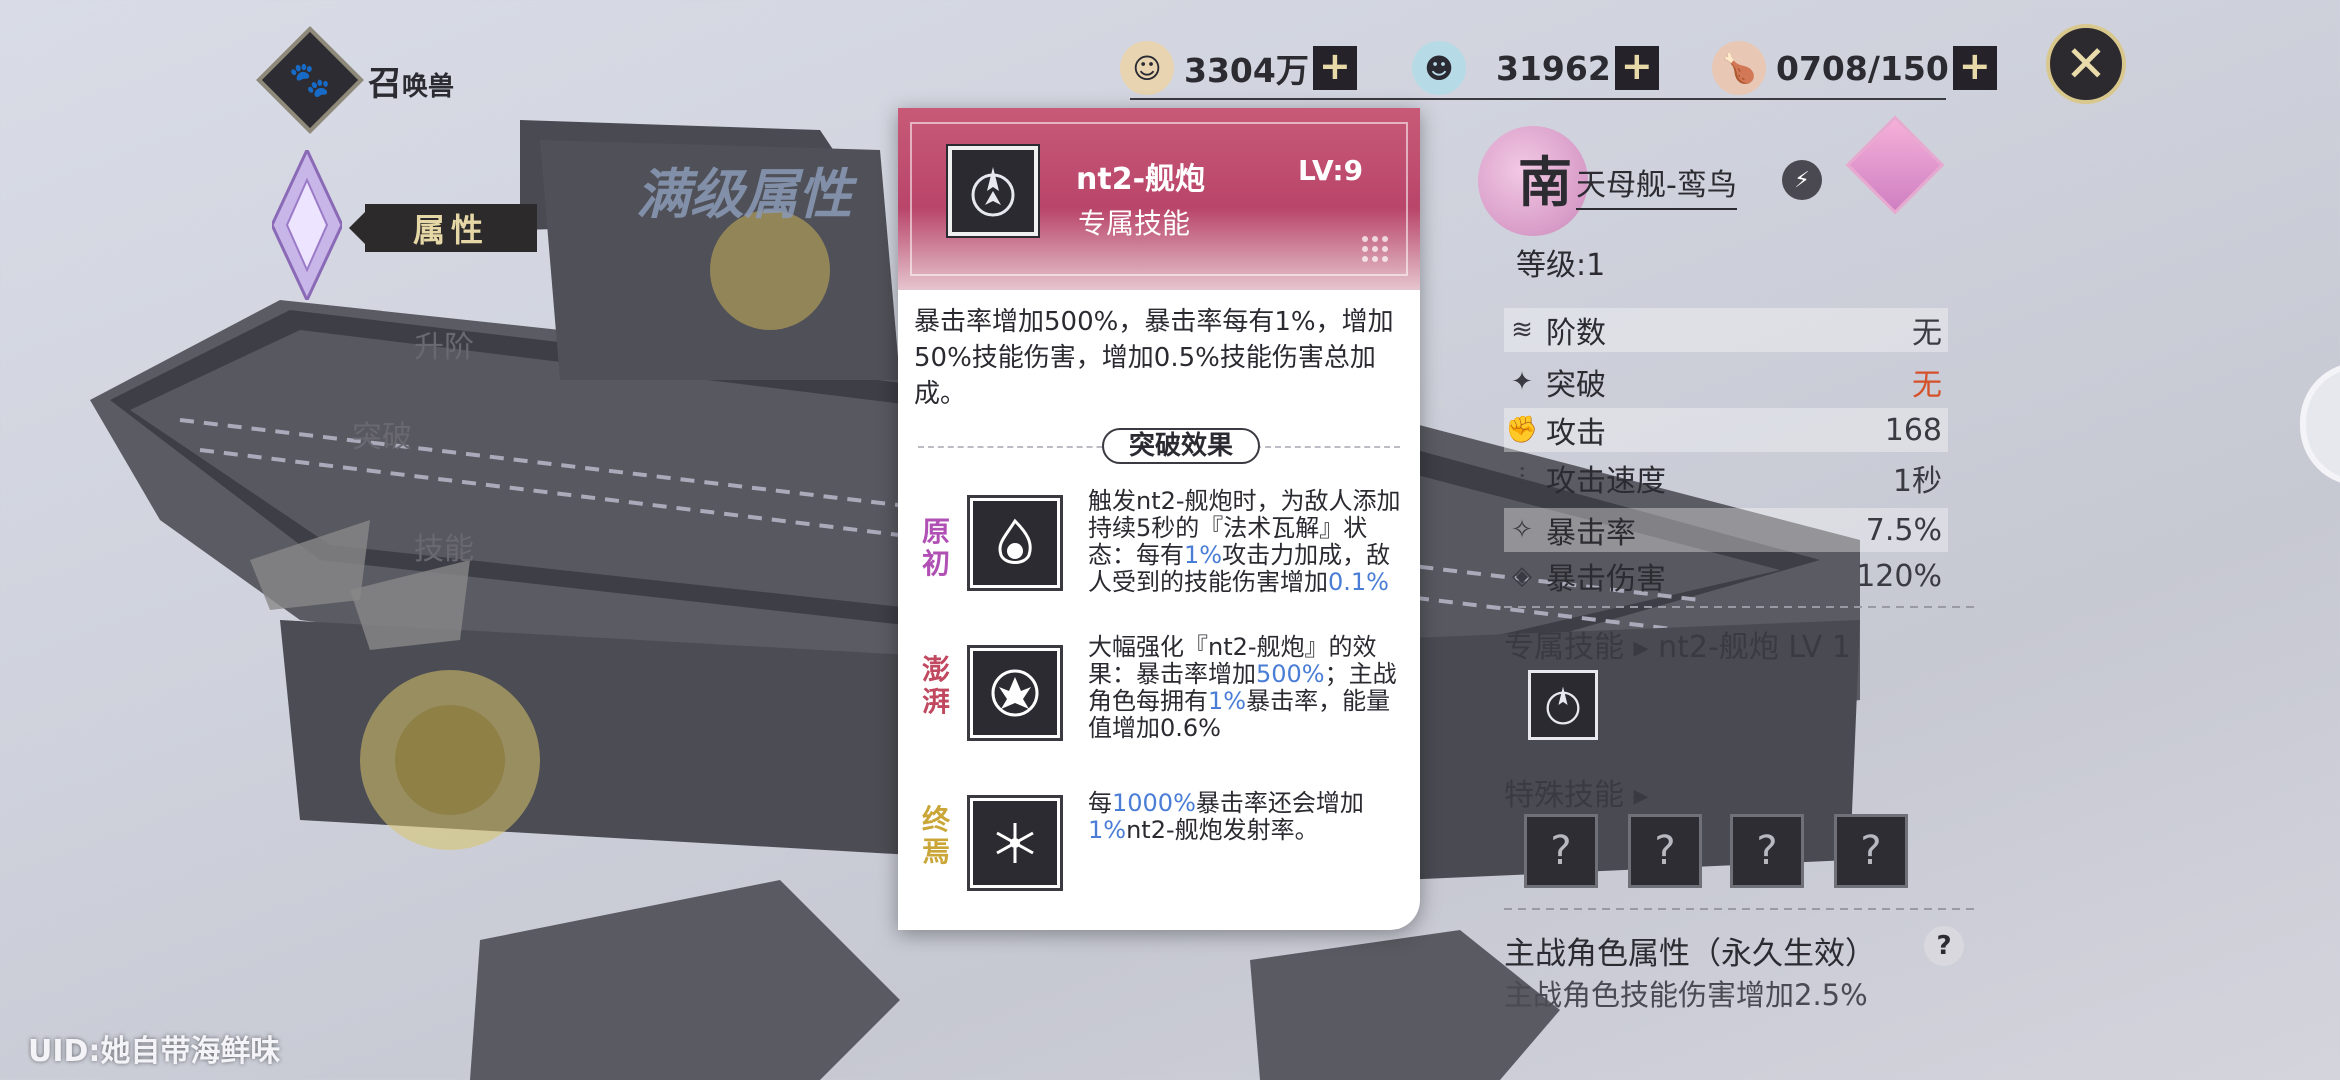 The image size is (2340, 1080). I want to click on special-skill-slot-1: ?, so click(1561, 851).